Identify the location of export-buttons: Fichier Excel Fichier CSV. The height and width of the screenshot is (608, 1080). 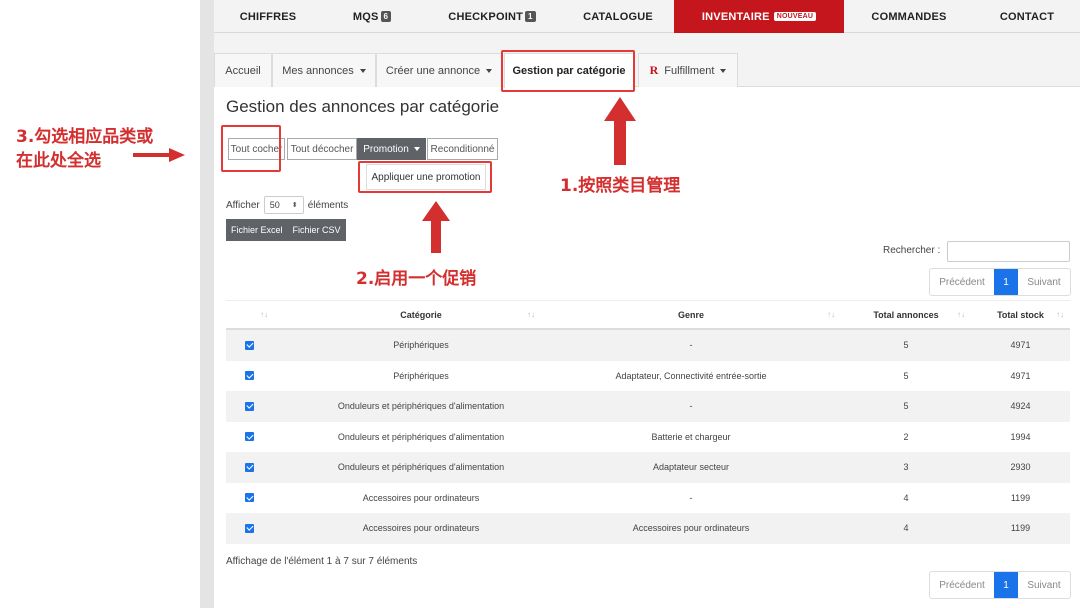
(286, 230).